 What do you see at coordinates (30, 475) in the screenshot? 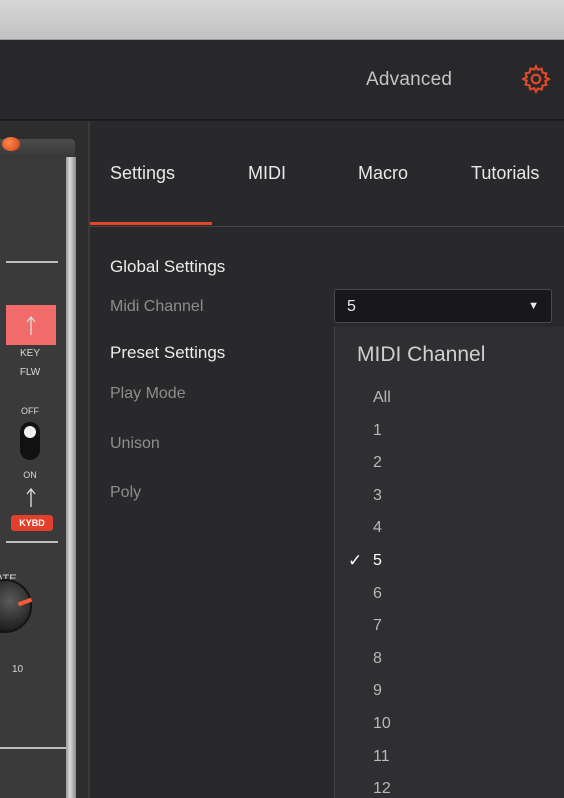
I see `on-label: ON` at bounding box center [30, 475].